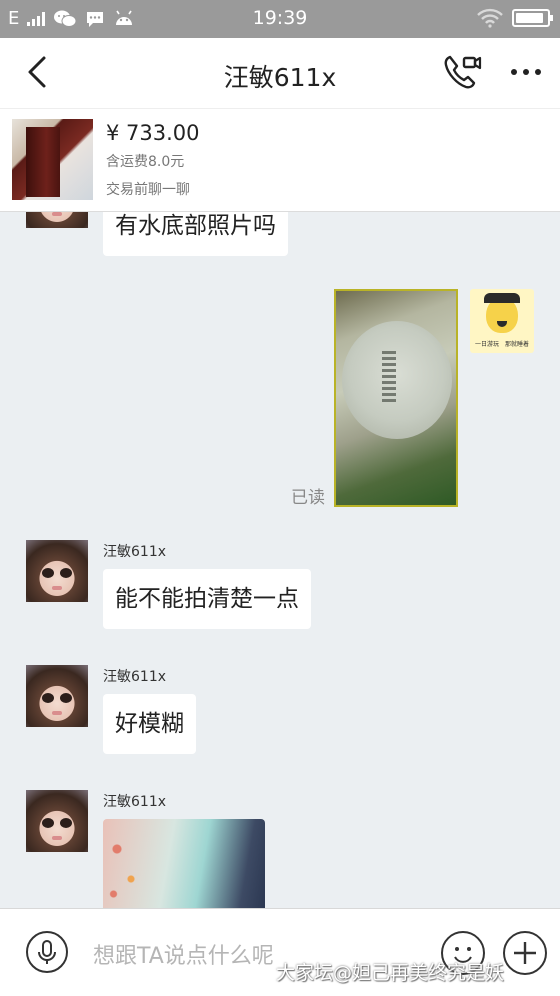  Describe the element at coordinates (153, 133) in the screenshot. I see `product-price: ¥ 733.00` at that location.